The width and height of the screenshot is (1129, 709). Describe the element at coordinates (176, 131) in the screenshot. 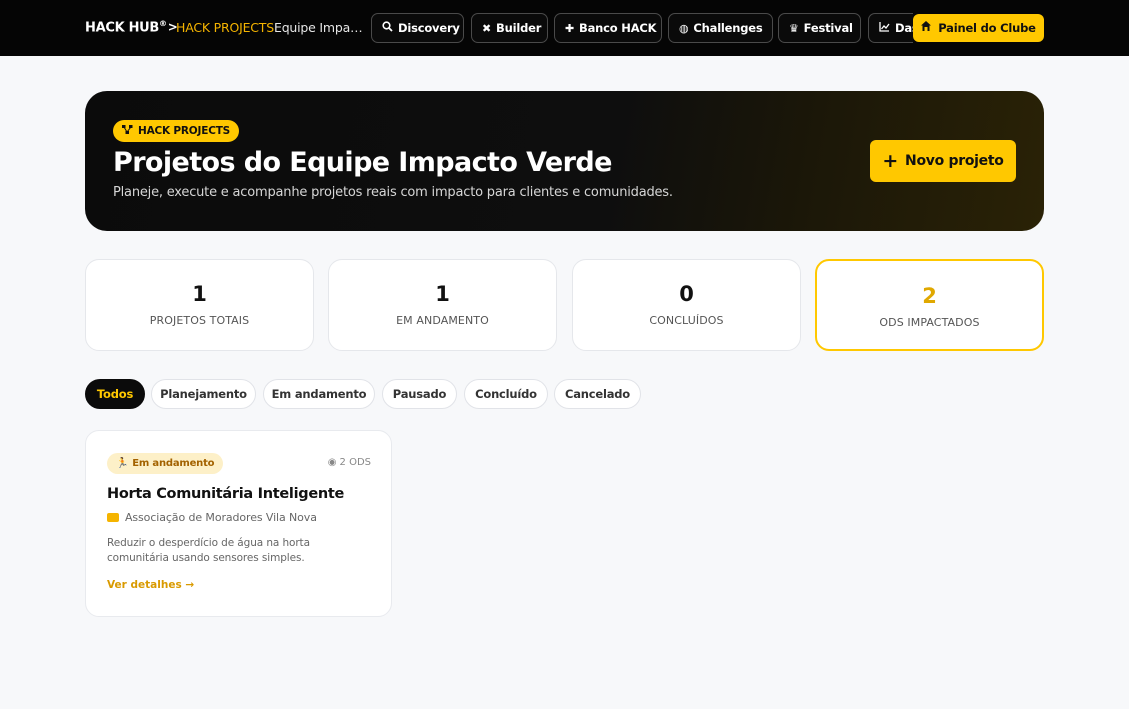

I see `hack-projects-badge: HACK PROJECTS` at that location.